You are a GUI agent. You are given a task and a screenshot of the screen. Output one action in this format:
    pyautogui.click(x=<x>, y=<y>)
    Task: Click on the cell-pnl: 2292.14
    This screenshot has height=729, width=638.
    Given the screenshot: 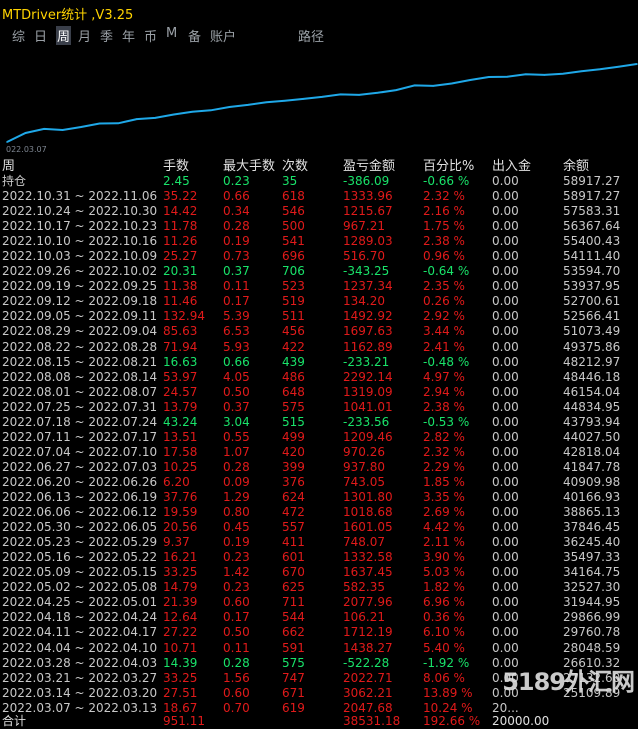 What is the action you would take?
    pyautogui.click(x=368, y=376)
    